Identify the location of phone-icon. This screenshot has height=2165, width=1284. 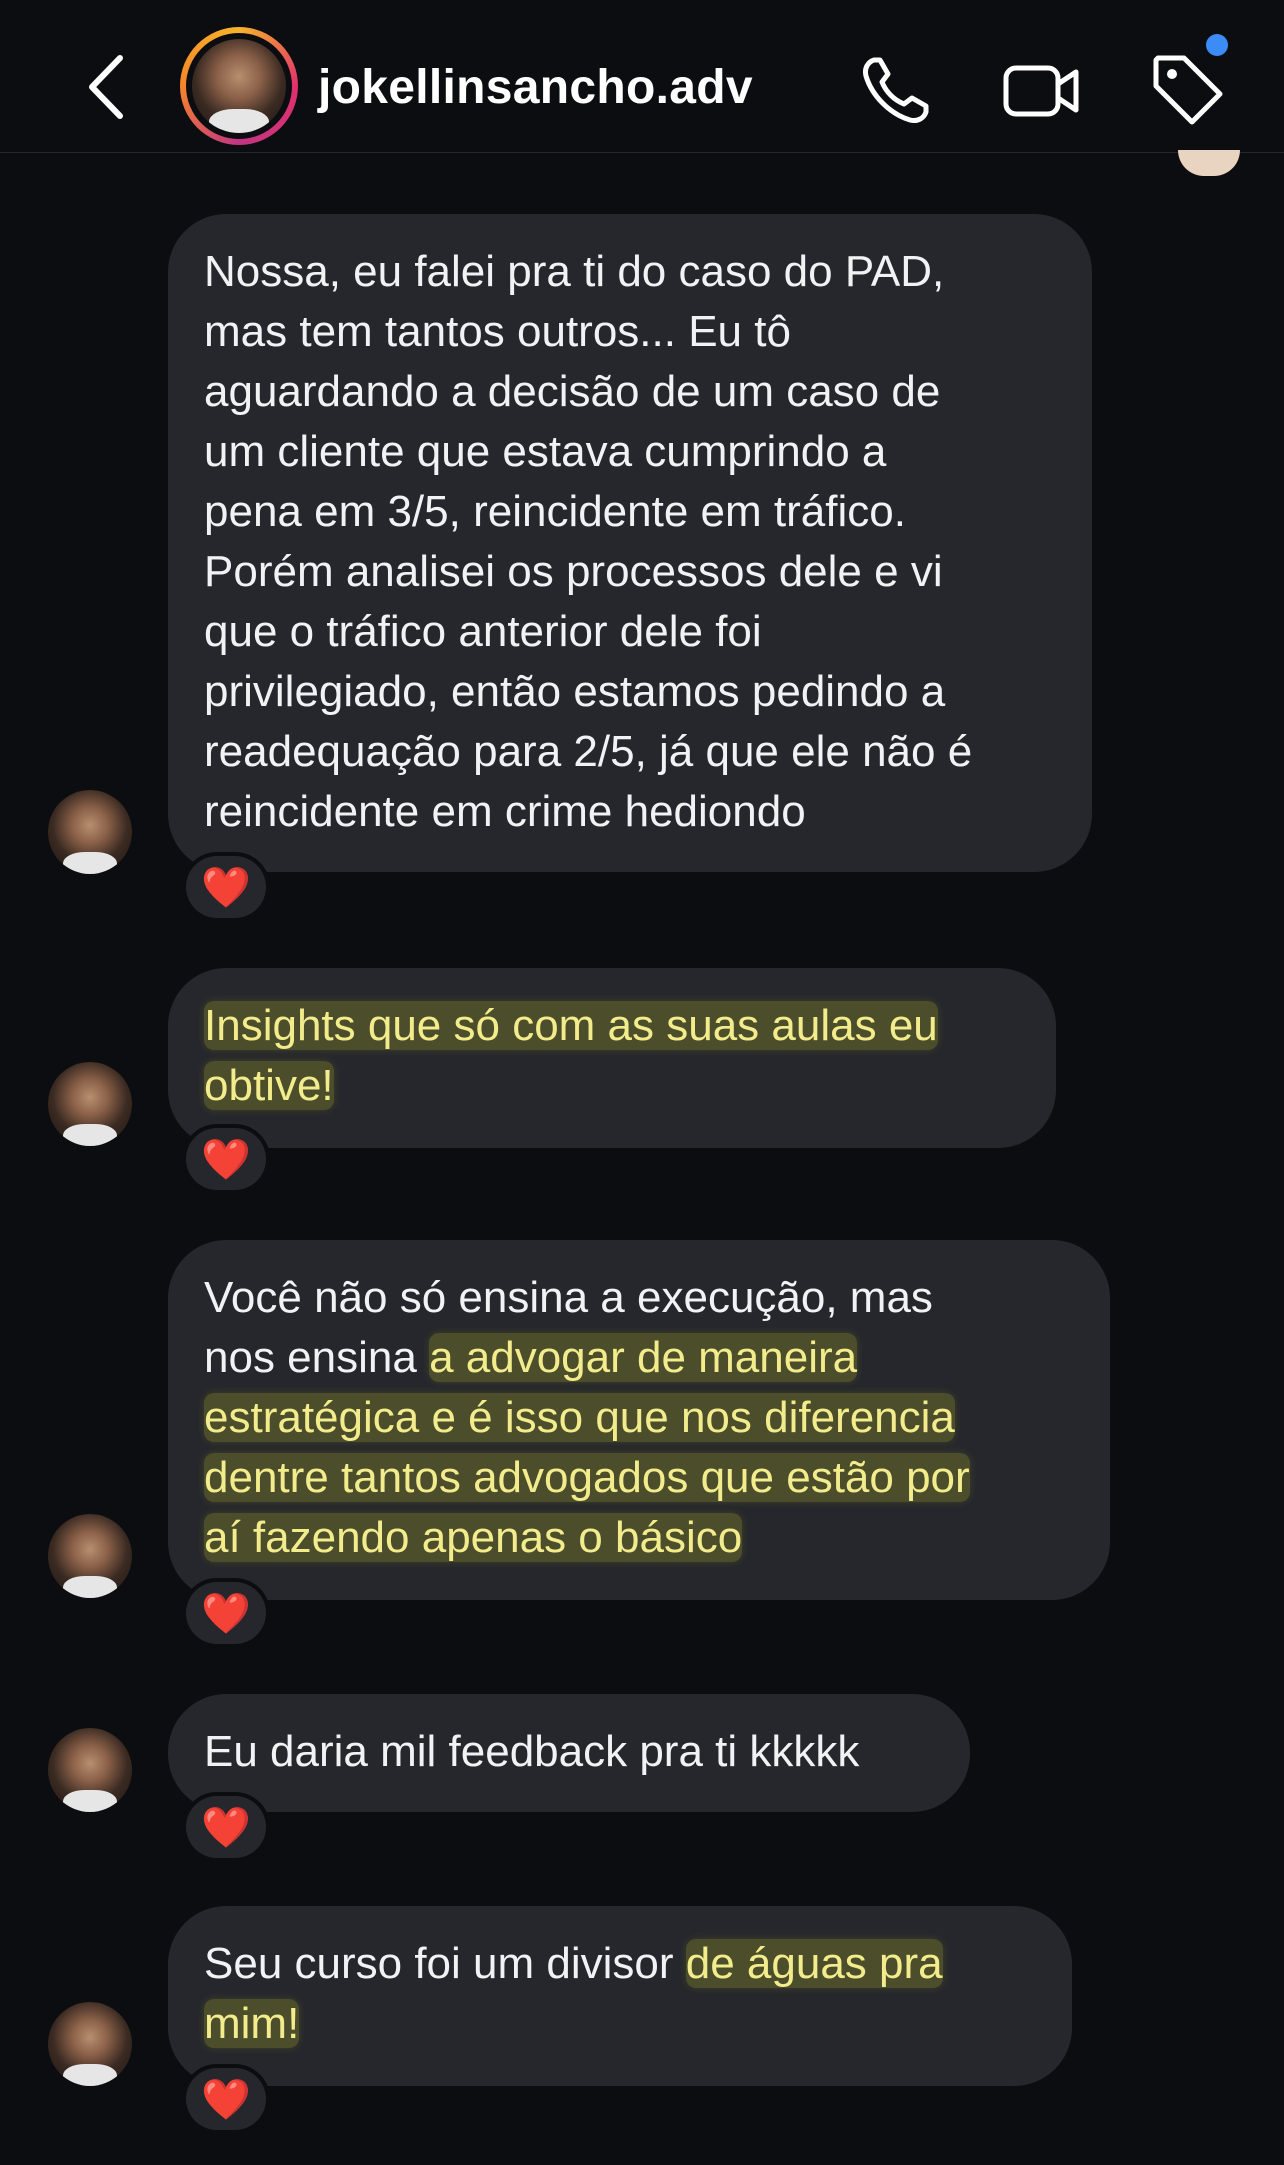
(896, 90).